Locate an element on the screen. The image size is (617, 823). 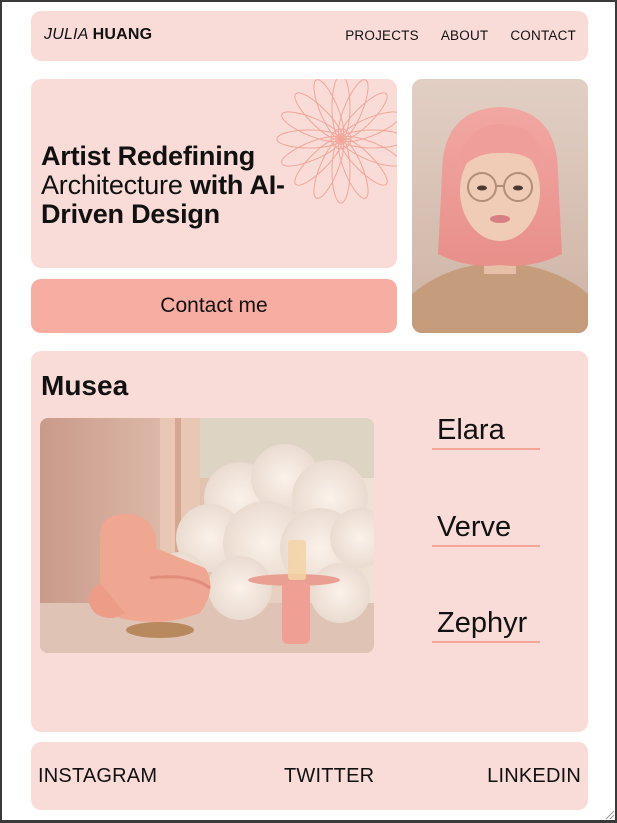
header-bar: JULIA HUANG PROJECTS ABOUT CONTACT is located at coordinates (309, 36).